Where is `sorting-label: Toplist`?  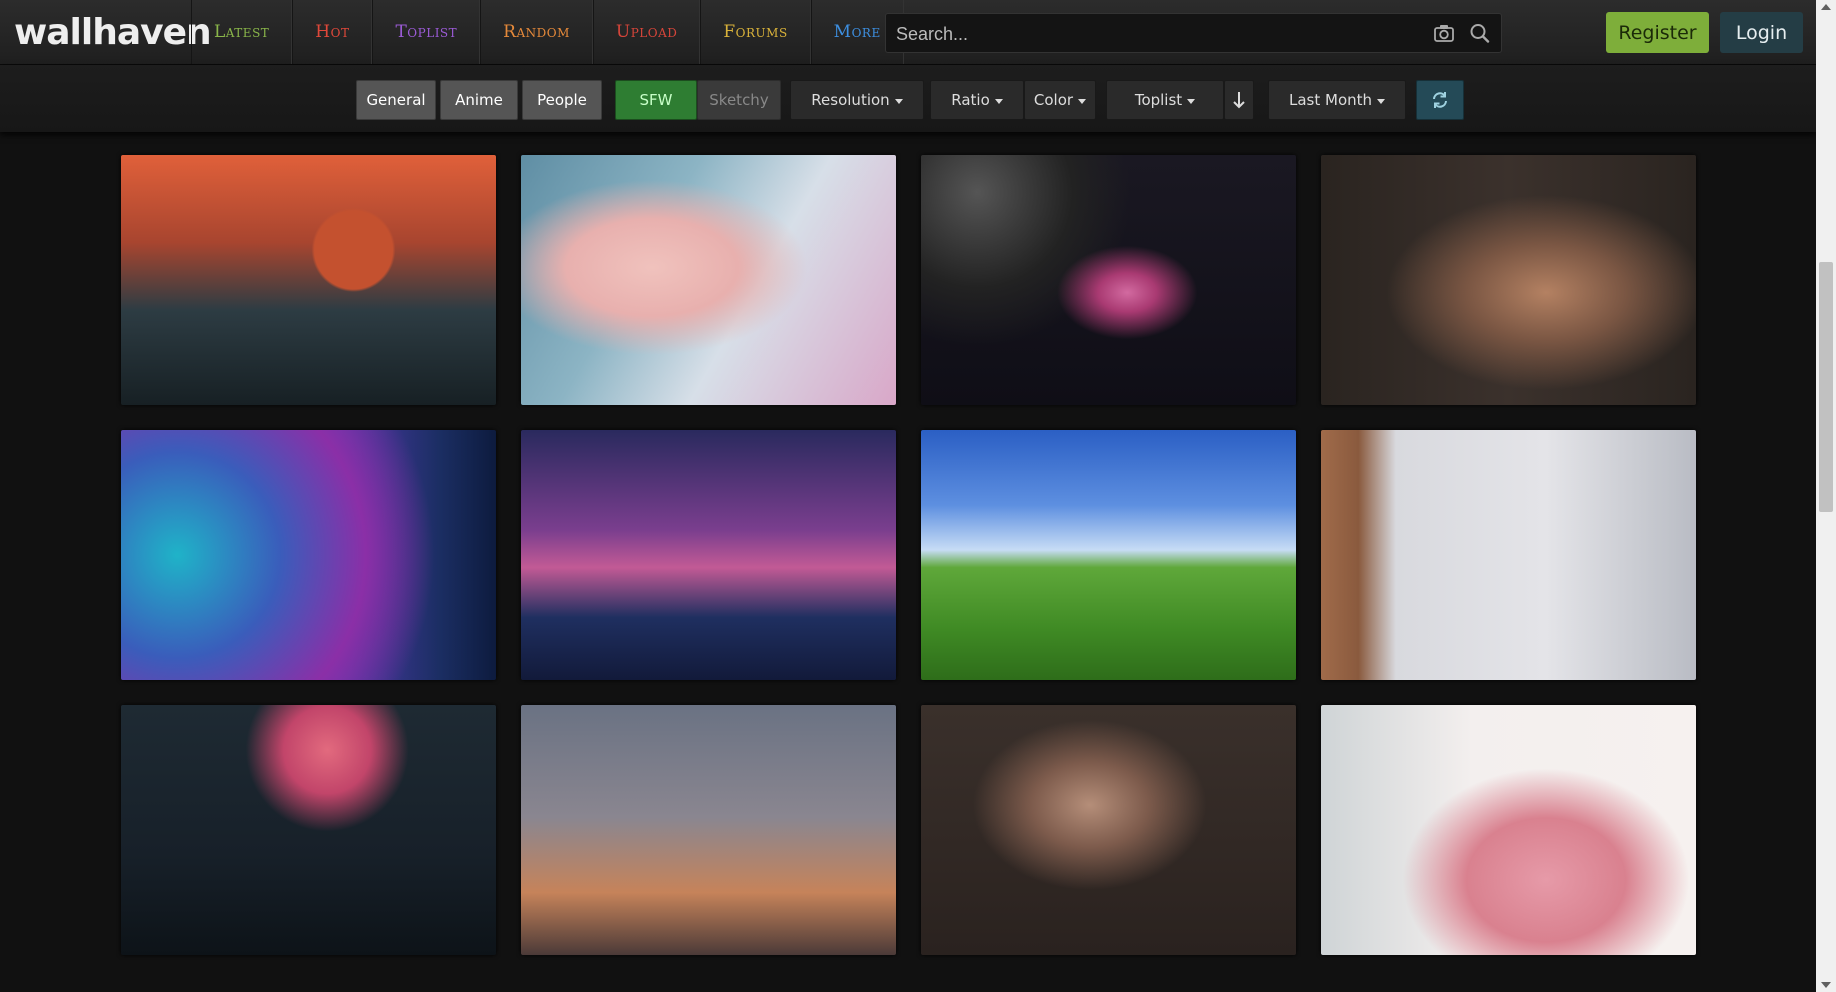
sorting-label: Toplist is located at coordinates (1158, 100).